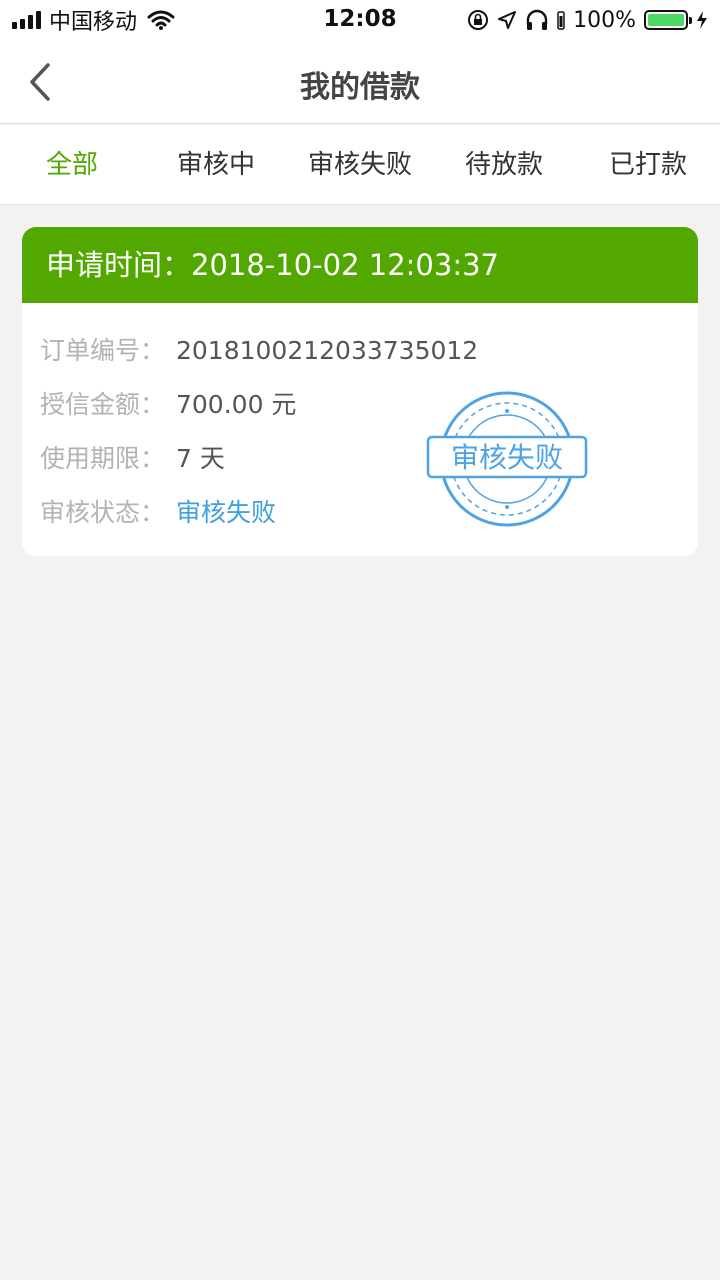 This screenshot has width=720, height=1280. What do you see at coordinates (72, 164) in the screenshot?
I see `tab-all: 全部` at bounding box center [72, 164].